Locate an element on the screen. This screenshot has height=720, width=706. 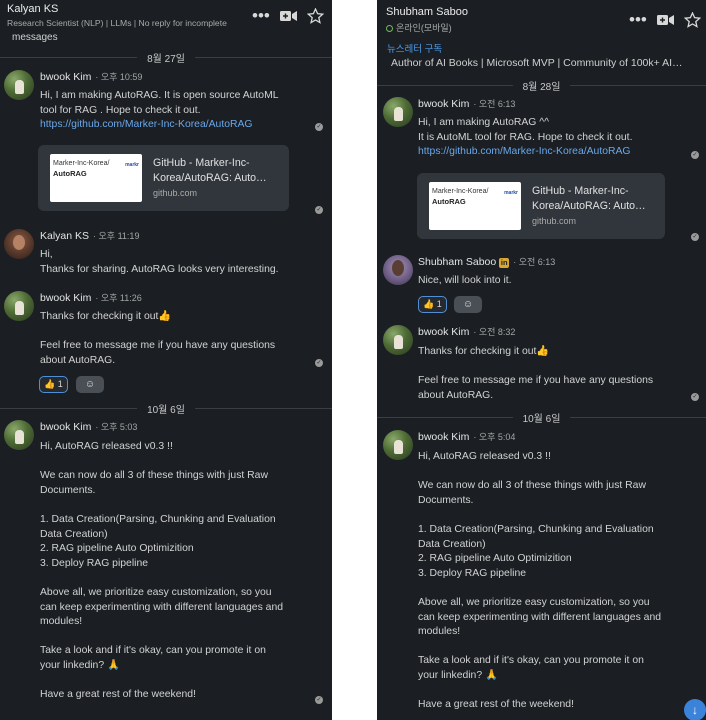
message-sender: bwook Kim · 오후 5:04 is located at coordinates (466, 436).